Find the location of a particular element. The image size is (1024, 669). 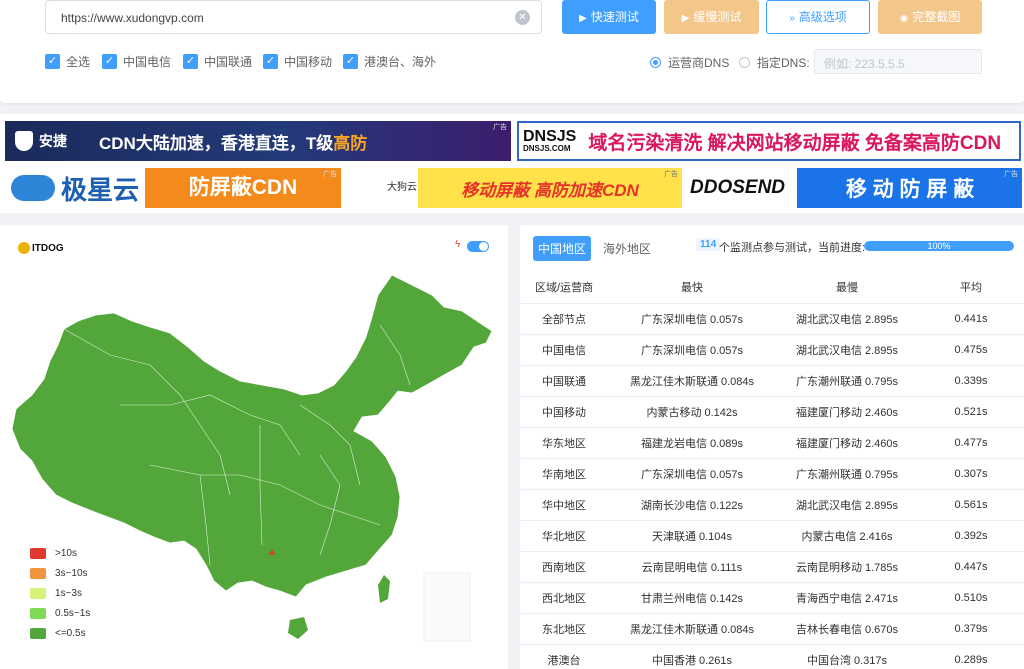

clear-icon: ✕ is located at coordinates (522, 17).